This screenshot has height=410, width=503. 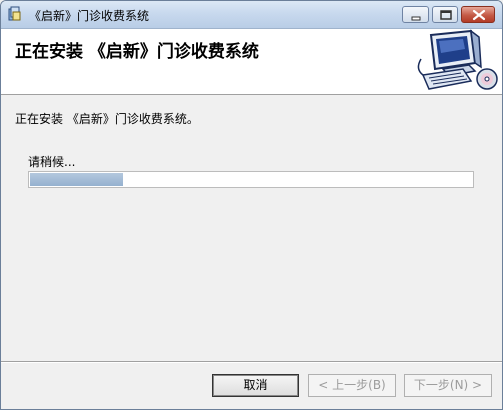 I want to click on computer-cd-icon, so click(x=457, y=59).